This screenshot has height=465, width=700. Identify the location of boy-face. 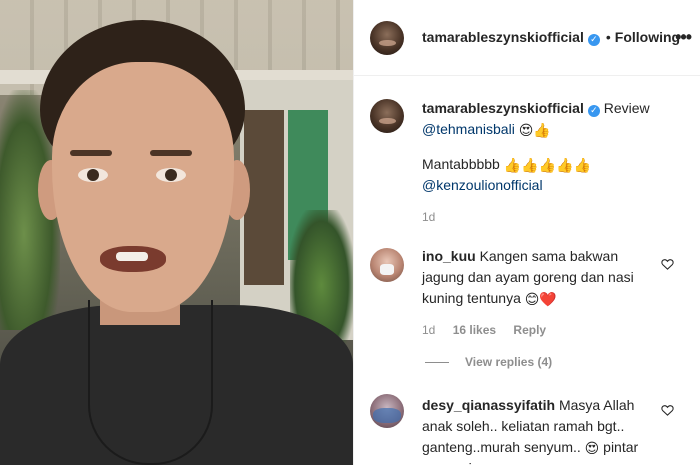
(143, 187).